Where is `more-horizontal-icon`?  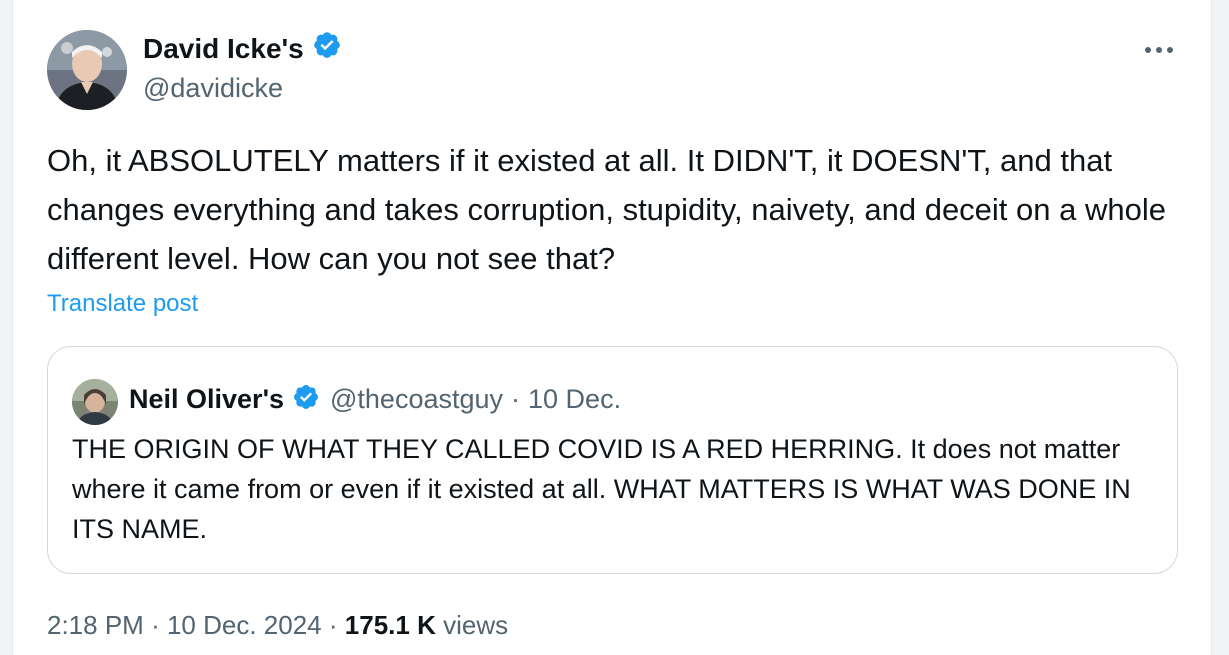 more-horizontal-icon is located at coordinates (1159, 46).